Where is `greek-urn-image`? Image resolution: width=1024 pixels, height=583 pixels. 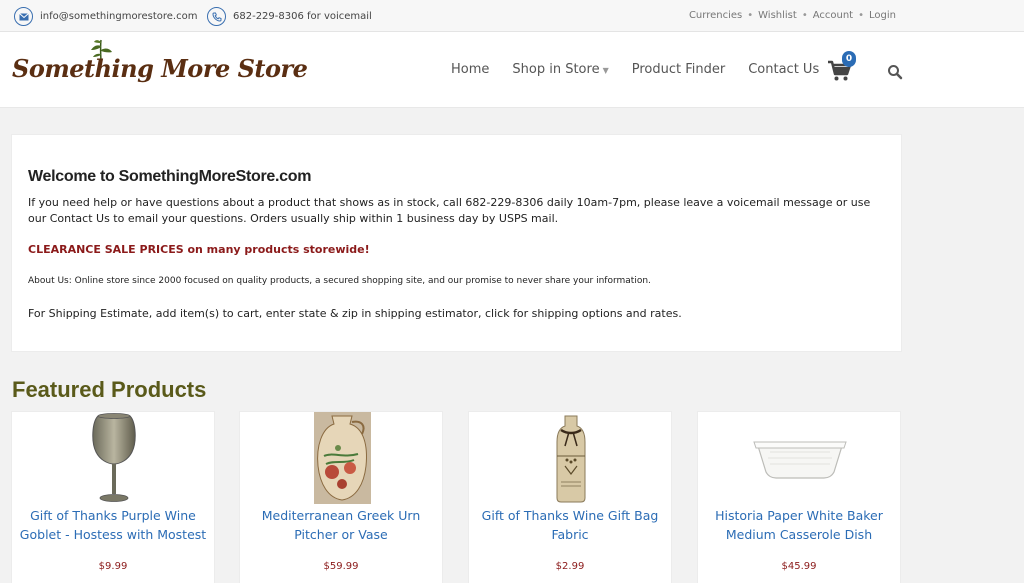 greek-urn-image is located at coordinates (342, 458).